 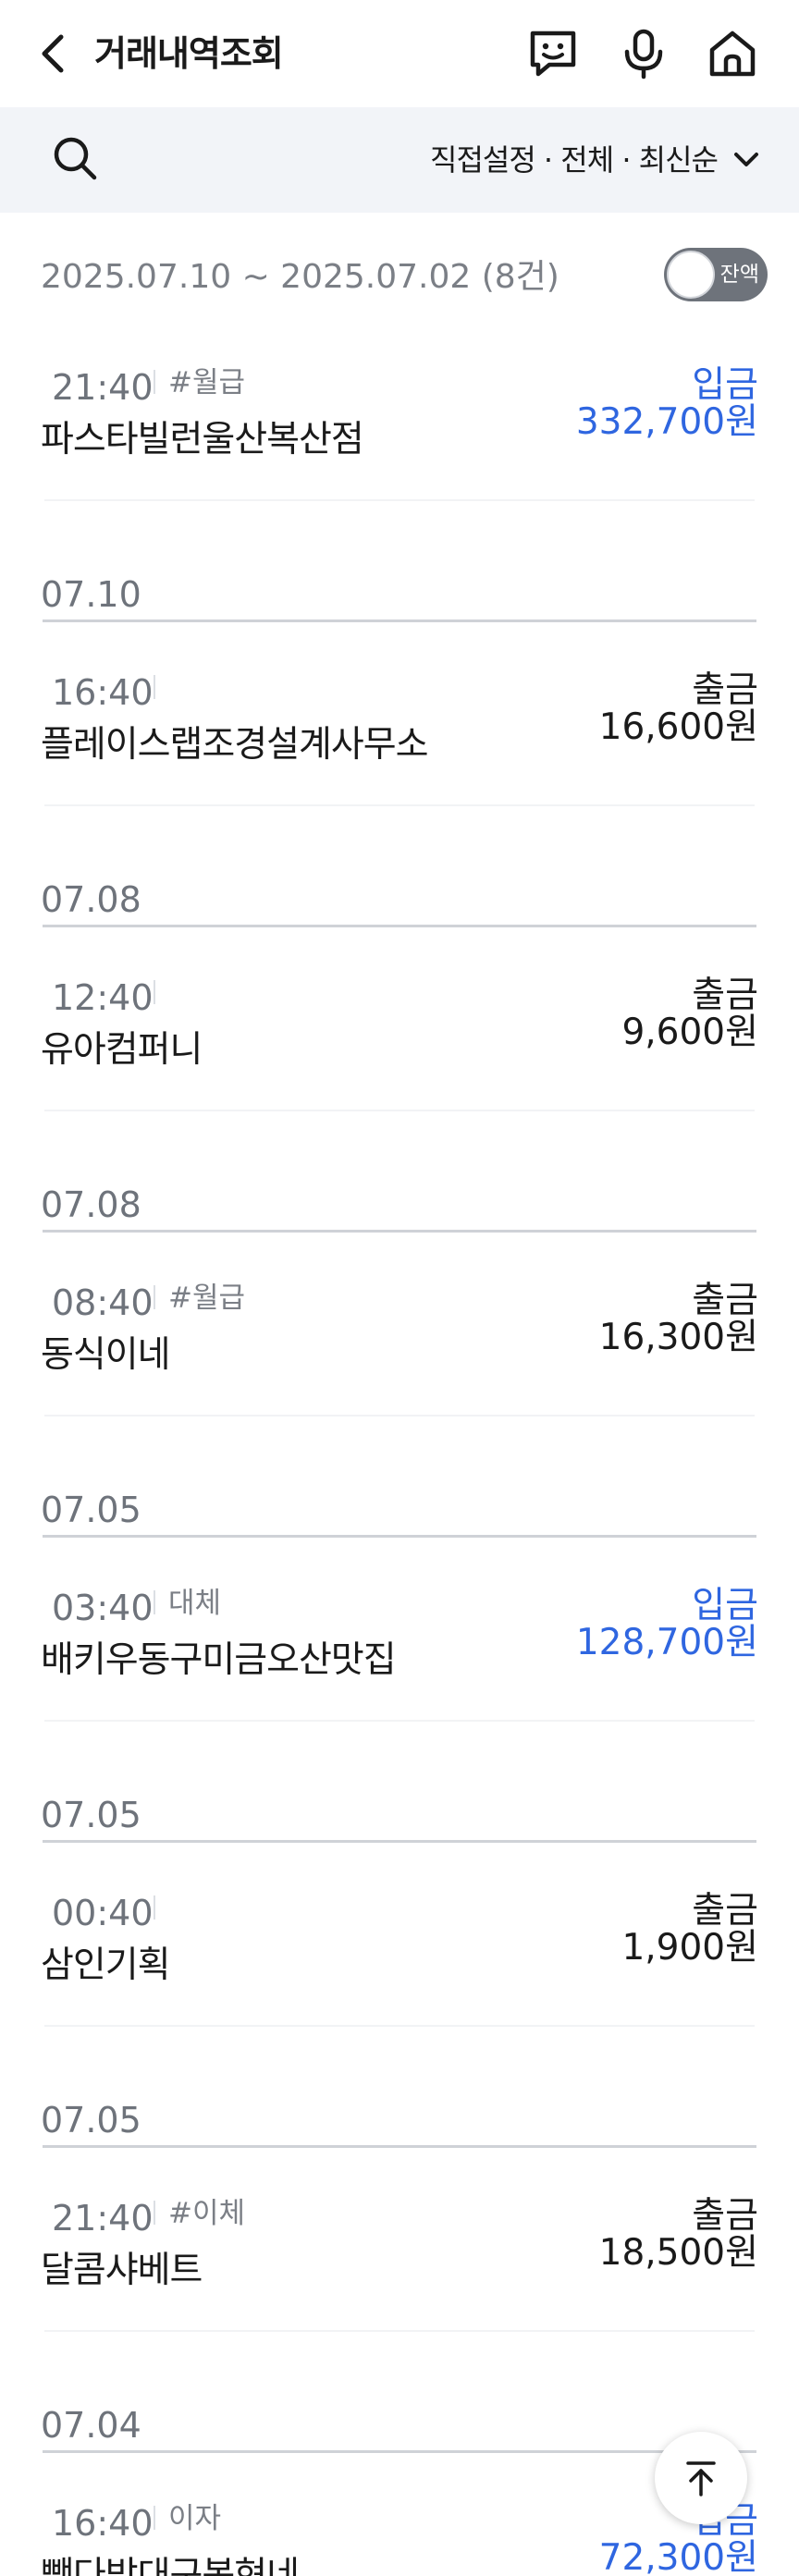 What do you see at coordinates (122, 2270) in the screenshot?
I see `transaction-name: 달콤샤베트` at bounding box center [122, 2270].